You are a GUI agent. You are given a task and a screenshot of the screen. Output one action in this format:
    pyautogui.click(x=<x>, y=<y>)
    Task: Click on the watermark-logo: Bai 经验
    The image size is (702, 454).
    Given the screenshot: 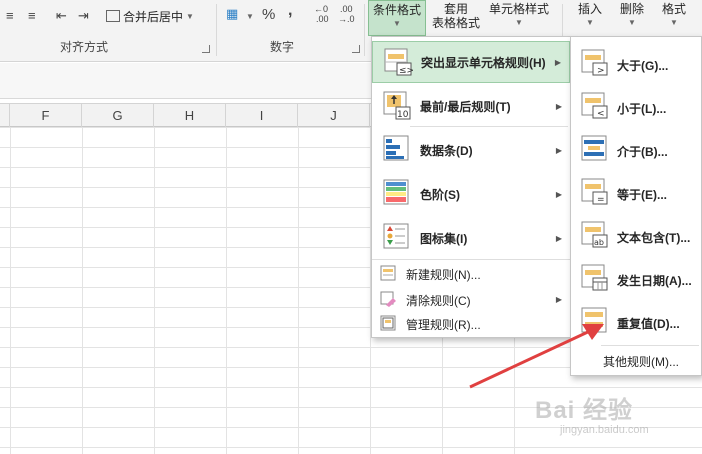 What is the action you would take?
    pyautogui.click(x=584, y=407)
    